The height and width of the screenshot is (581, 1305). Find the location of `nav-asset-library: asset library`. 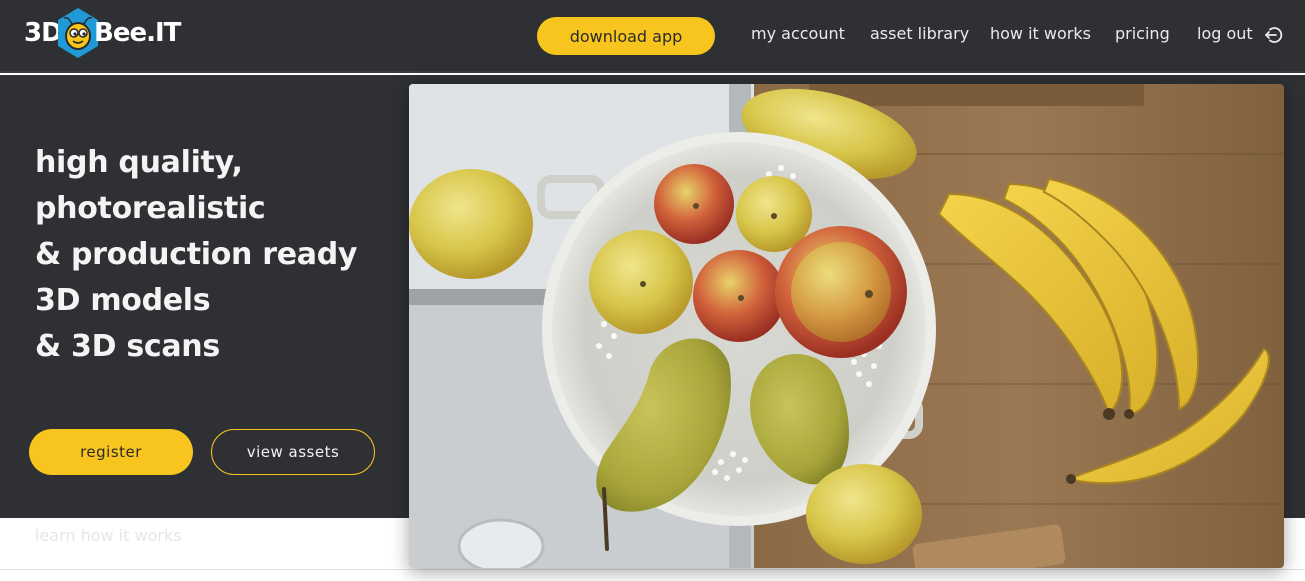

nav-asset-library: asset library is located at coordinates (919, 33).